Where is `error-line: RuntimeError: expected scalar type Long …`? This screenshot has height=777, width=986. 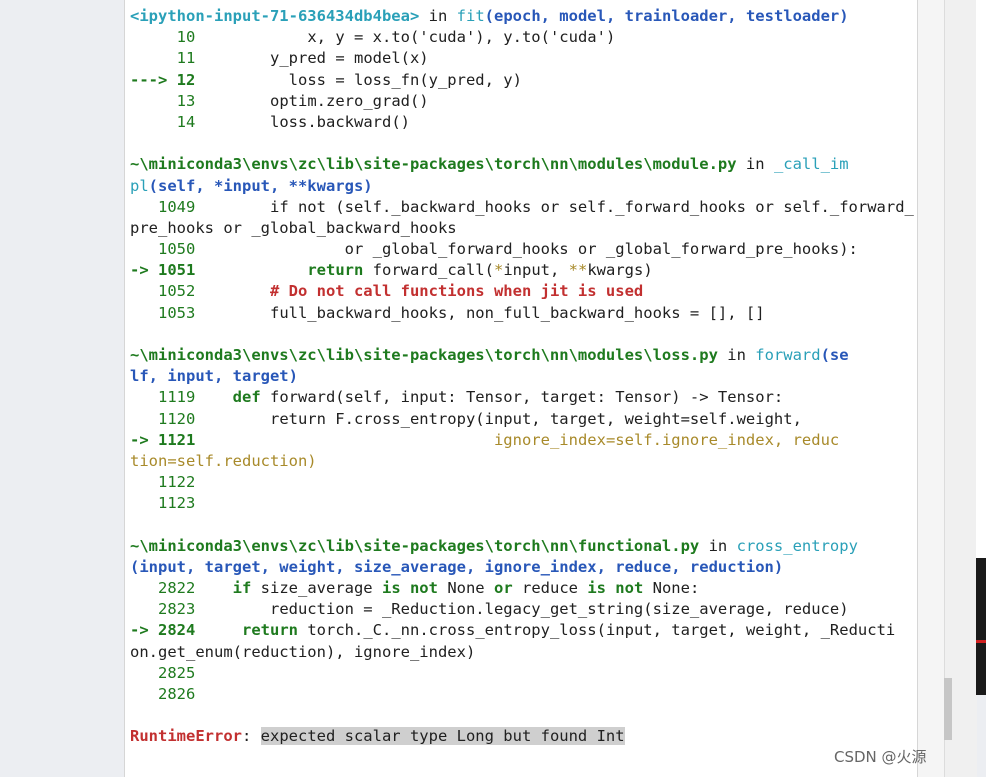 error-line: RuntimeError: expected scalar type Long … is located at coordinates (377, 736).